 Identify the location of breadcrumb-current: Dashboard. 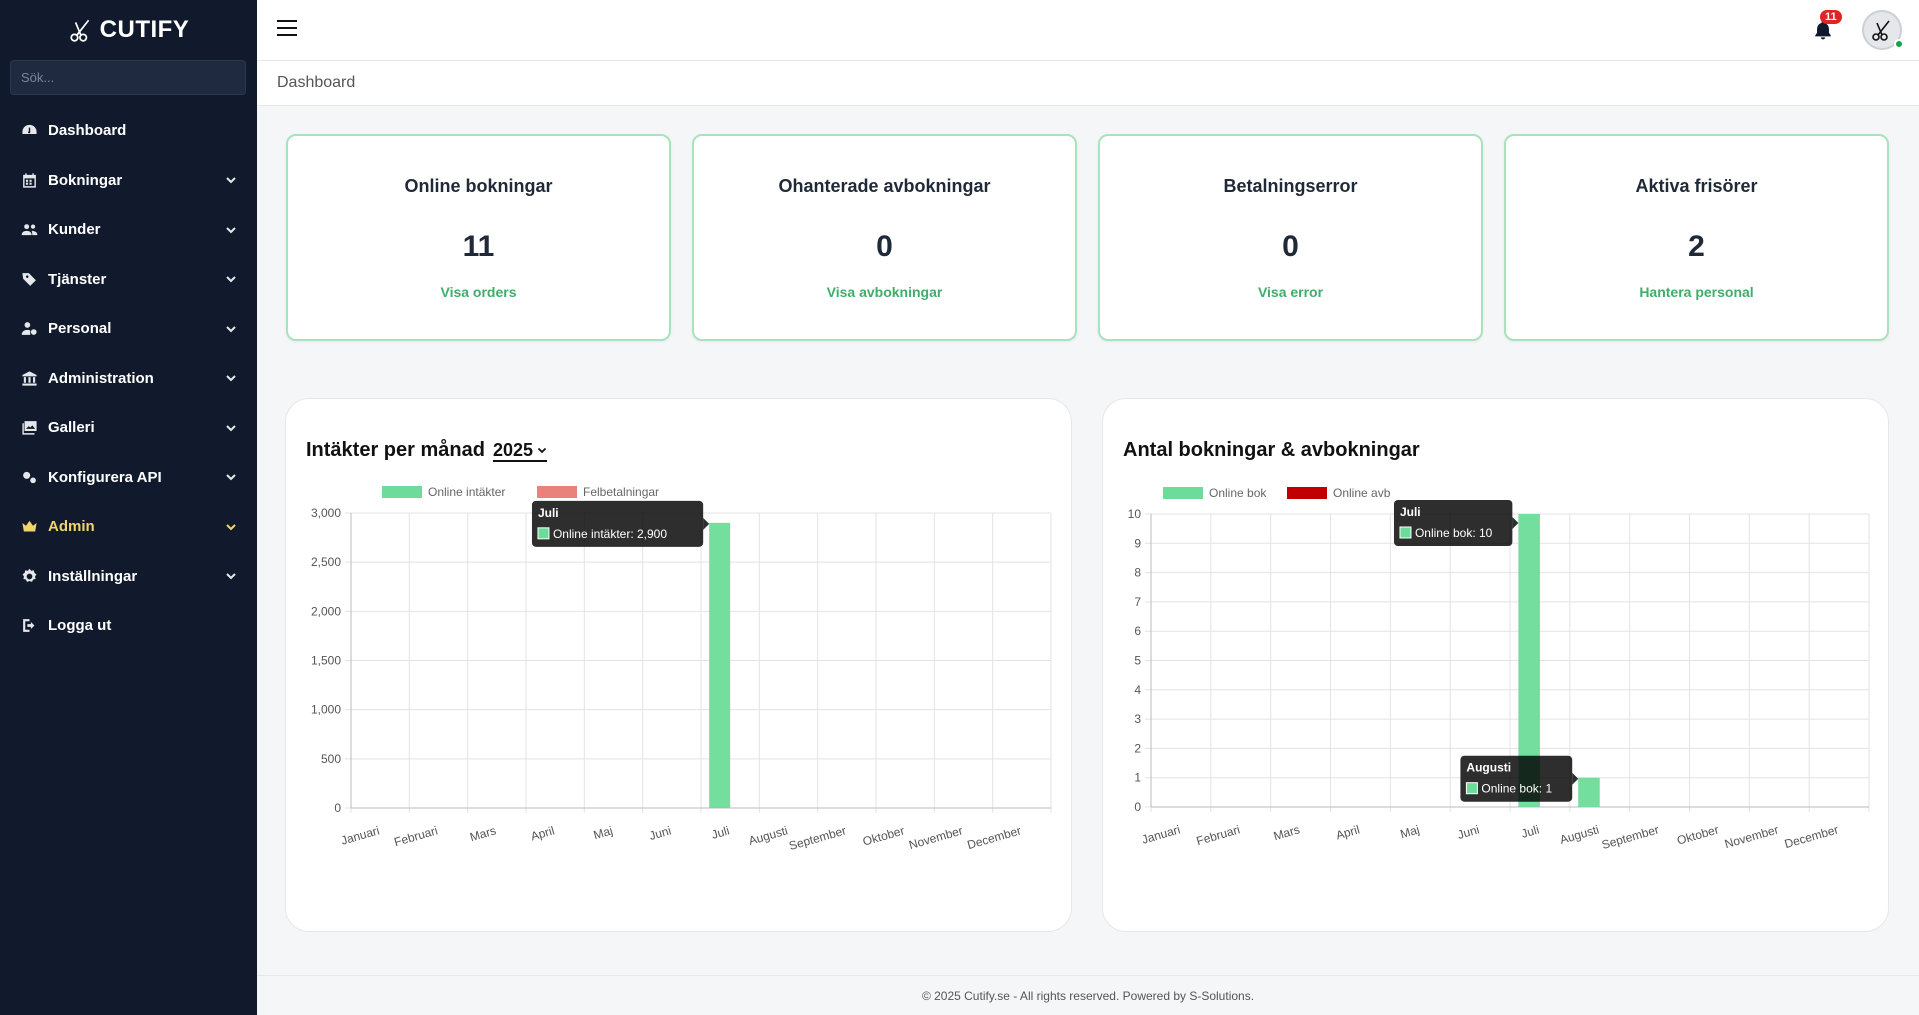
(316, 82).